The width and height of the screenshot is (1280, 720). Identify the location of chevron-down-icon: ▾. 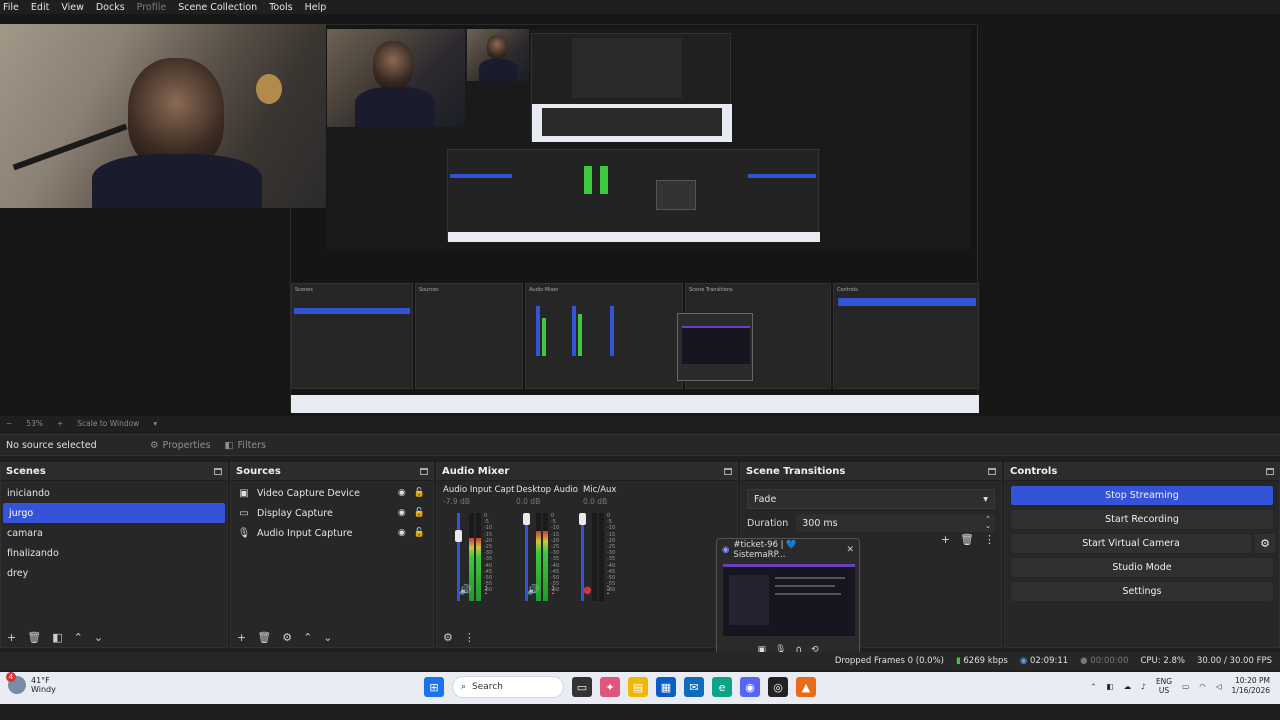
(155, 423).